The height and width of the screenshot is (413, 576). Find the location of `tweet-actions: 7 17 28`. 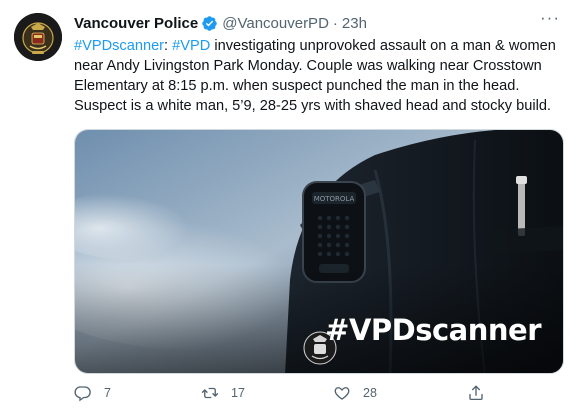

tweet-actions: 7 17 28 is located at coordinates (284, 395).